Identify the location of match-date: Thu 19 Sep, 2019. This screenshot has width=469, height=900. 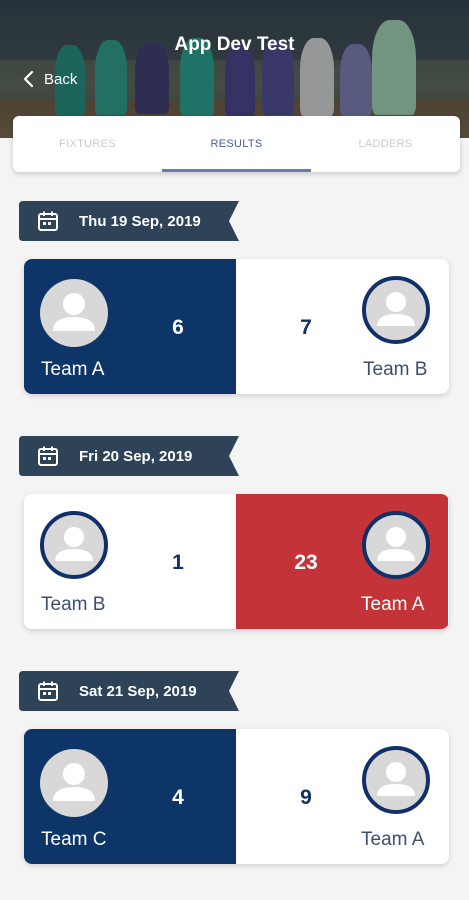
(140, 221).